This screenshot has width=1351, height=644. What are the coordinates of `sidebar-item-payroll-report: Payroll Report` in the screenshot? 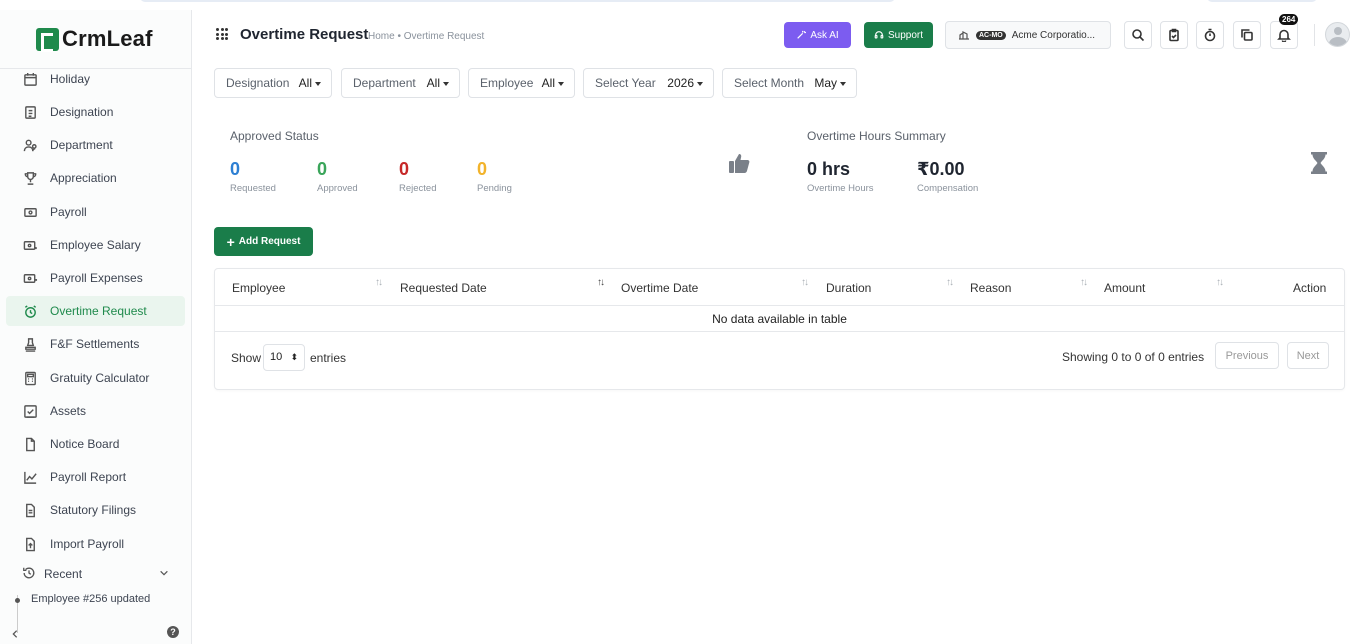 It's located at (95, 477).